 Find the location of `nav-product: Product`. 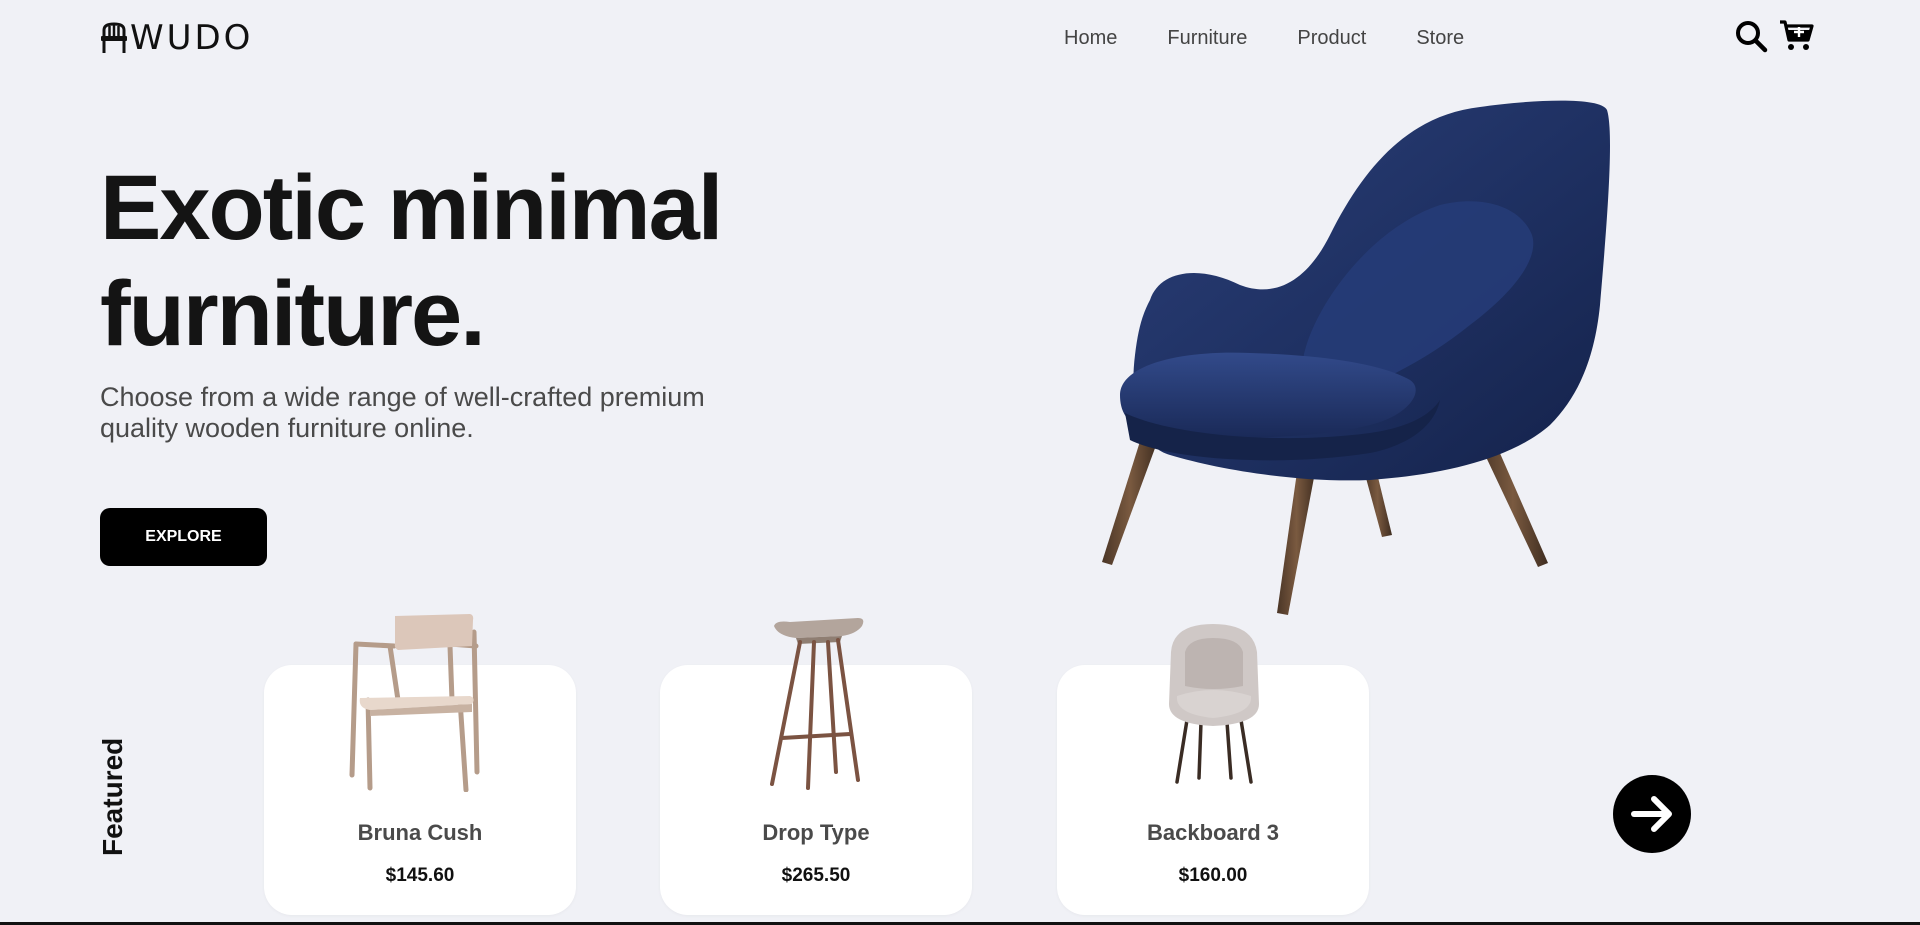

nav-product: Product is located at coordinates (1331, 38).